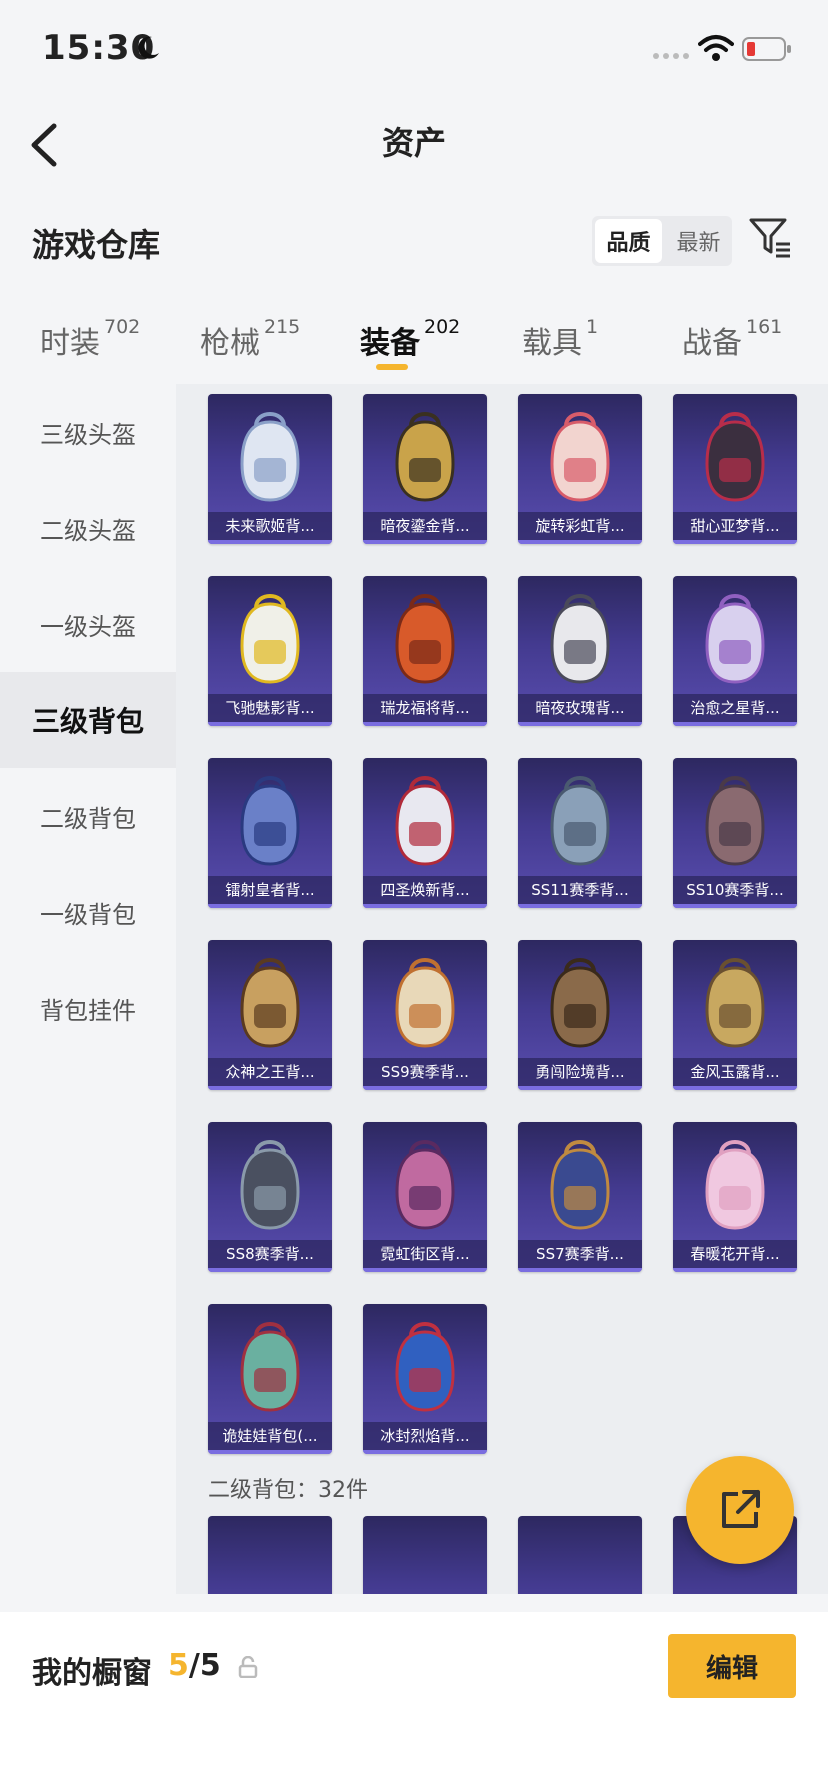 The image size is (828, 1792). I want to click on sidebar-item-helmet-3: 三级头盔, so click(88, 432).